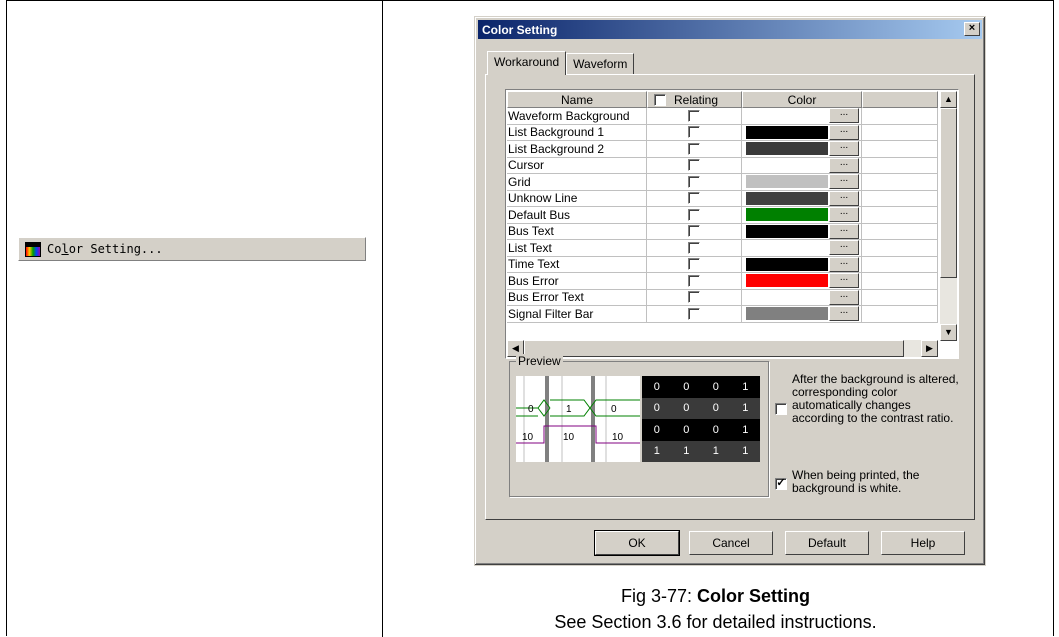 This screenshot has height=637, width=1059. What do you see at coordinates (781, 409) in the screenshot?
I see `contrast-checkbox` at bounding box center [781, 409].